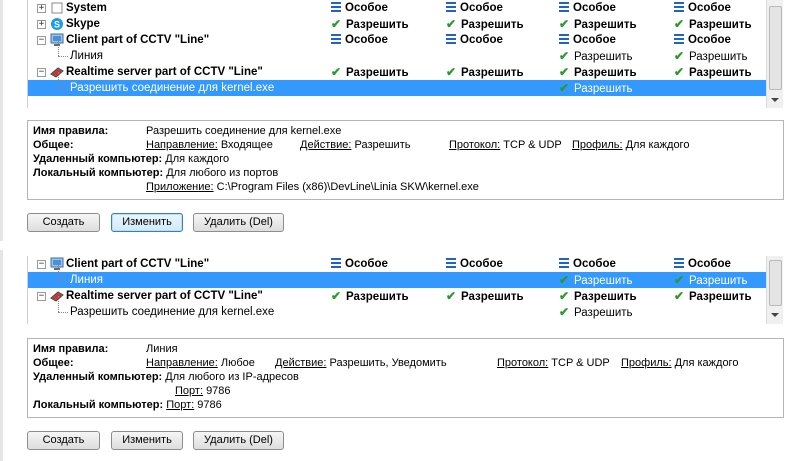 Image resolution: width=793 pixels, height=461 pixels. I want to click on local-port-label: Порт:, so click(180, 405).